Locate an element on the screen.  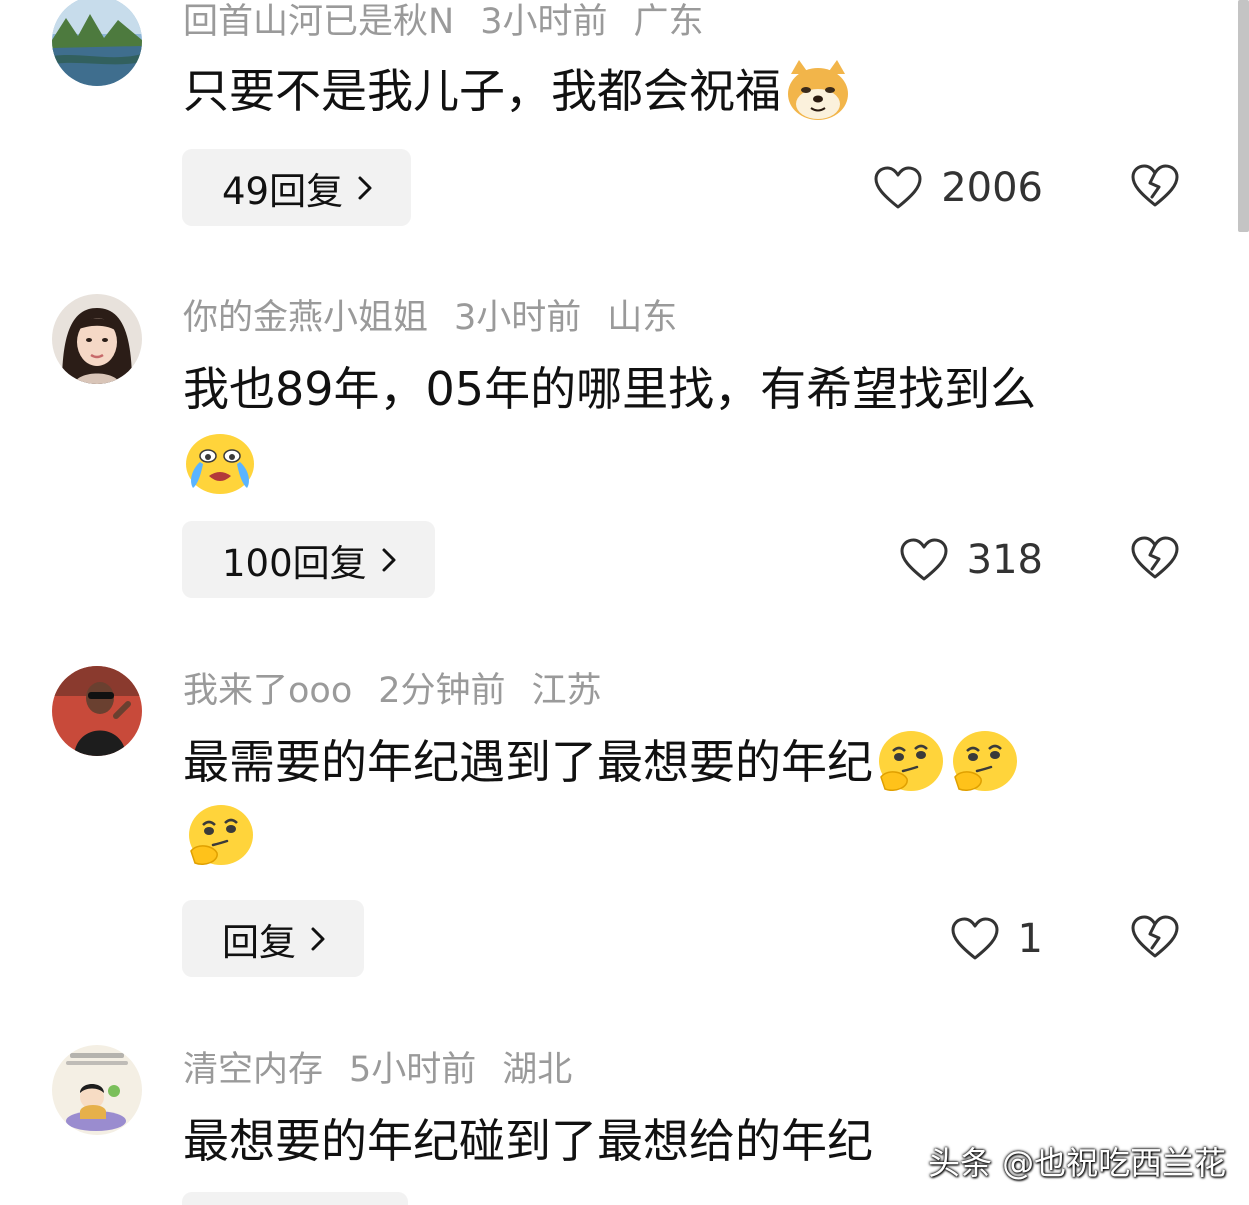
location: 广东 is located at coordinates (668, 22).